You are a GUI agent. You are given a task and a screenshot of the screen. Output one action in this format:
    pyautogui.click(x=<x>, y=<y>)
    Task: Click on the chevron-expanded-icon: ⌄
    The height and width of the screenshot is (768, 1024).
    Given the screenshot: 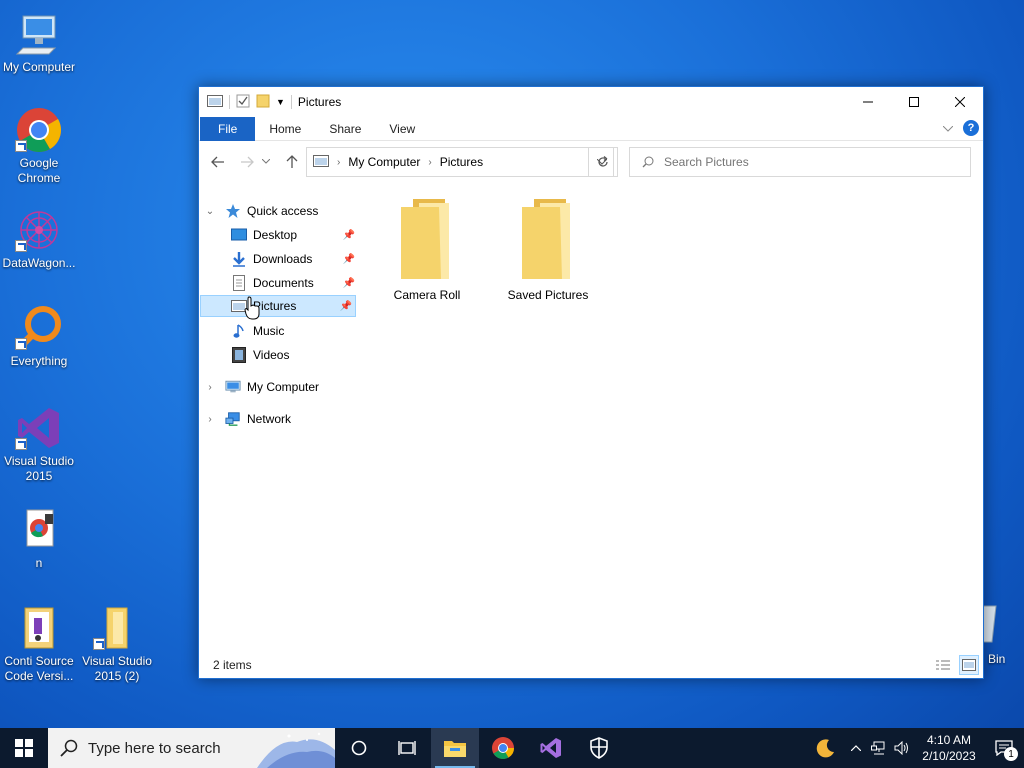 What is the action you would take?
    pyautogui.click(x=210, y=211)
    